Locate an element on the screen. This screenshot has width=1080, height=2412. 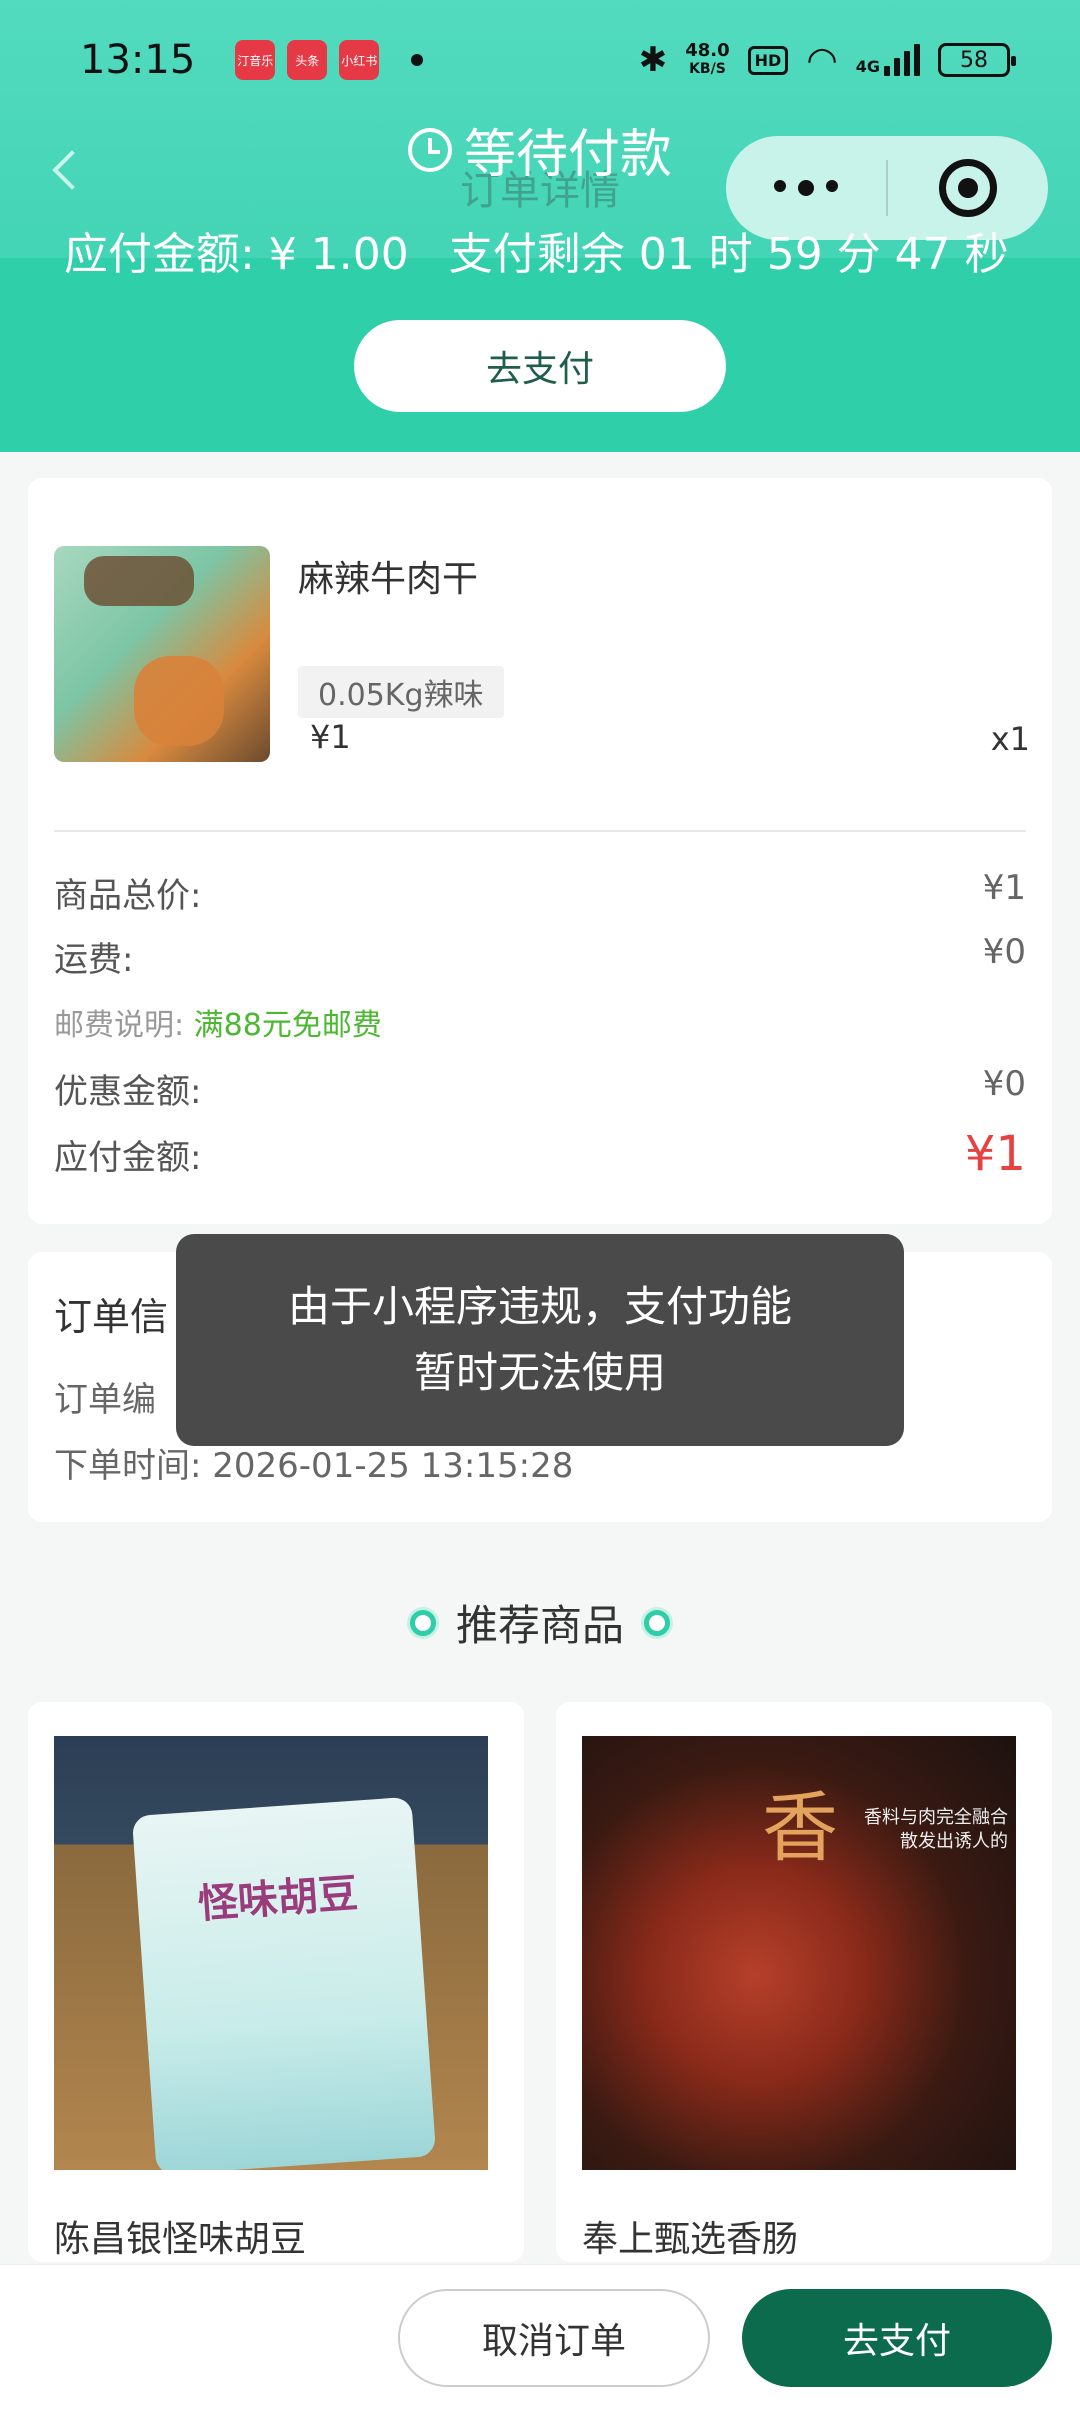
recommend-item: 香 香料与肉完全融合 散发出诱人的 奉上甄选香肠 is located at coordinates (804, 1982).